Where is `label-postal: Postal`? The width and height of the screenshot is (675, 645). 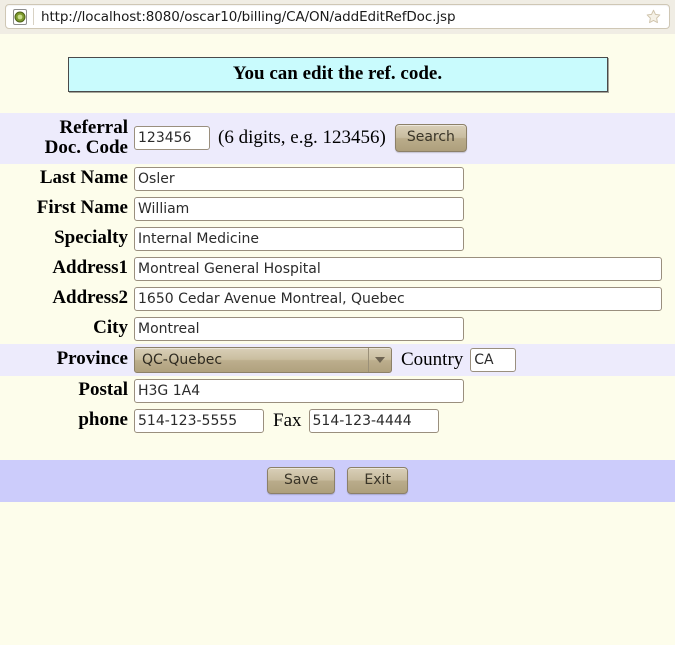 label-postal: Postal is located at coordinates (103, 390).